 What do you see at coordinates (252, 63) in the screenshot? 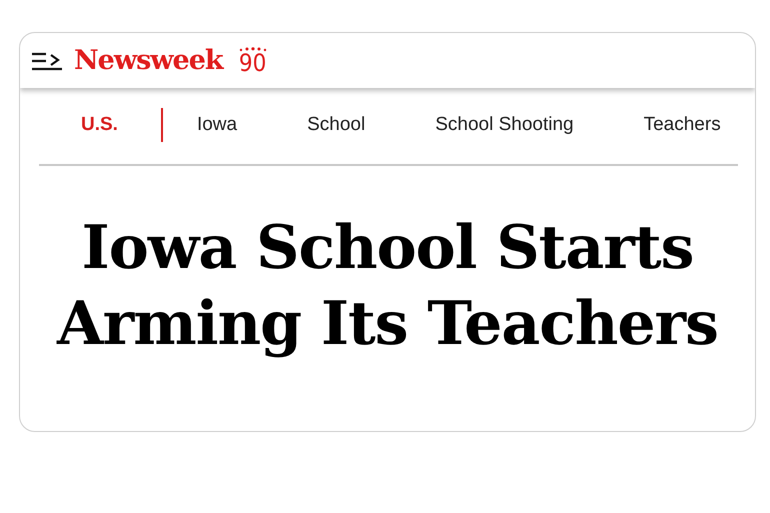
I see `anniversary-mark: 90` at bounding box center [252, 63].